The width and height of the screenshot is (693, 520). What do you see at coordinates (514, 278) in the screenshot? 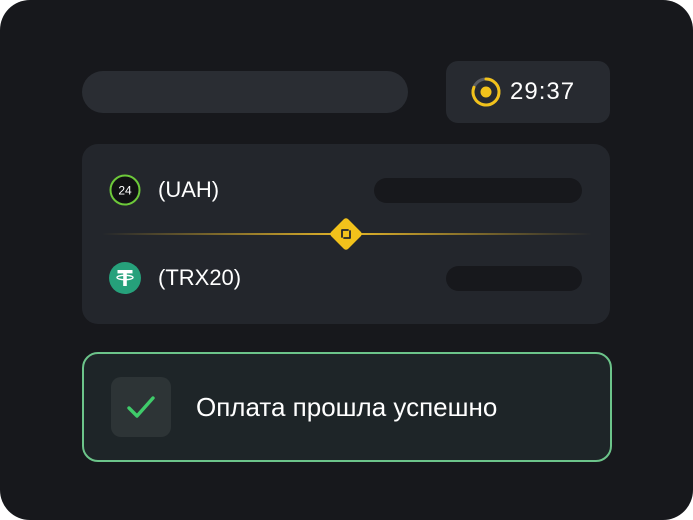
I see `to-amount-placeholder` at bounding box center [514, 278].